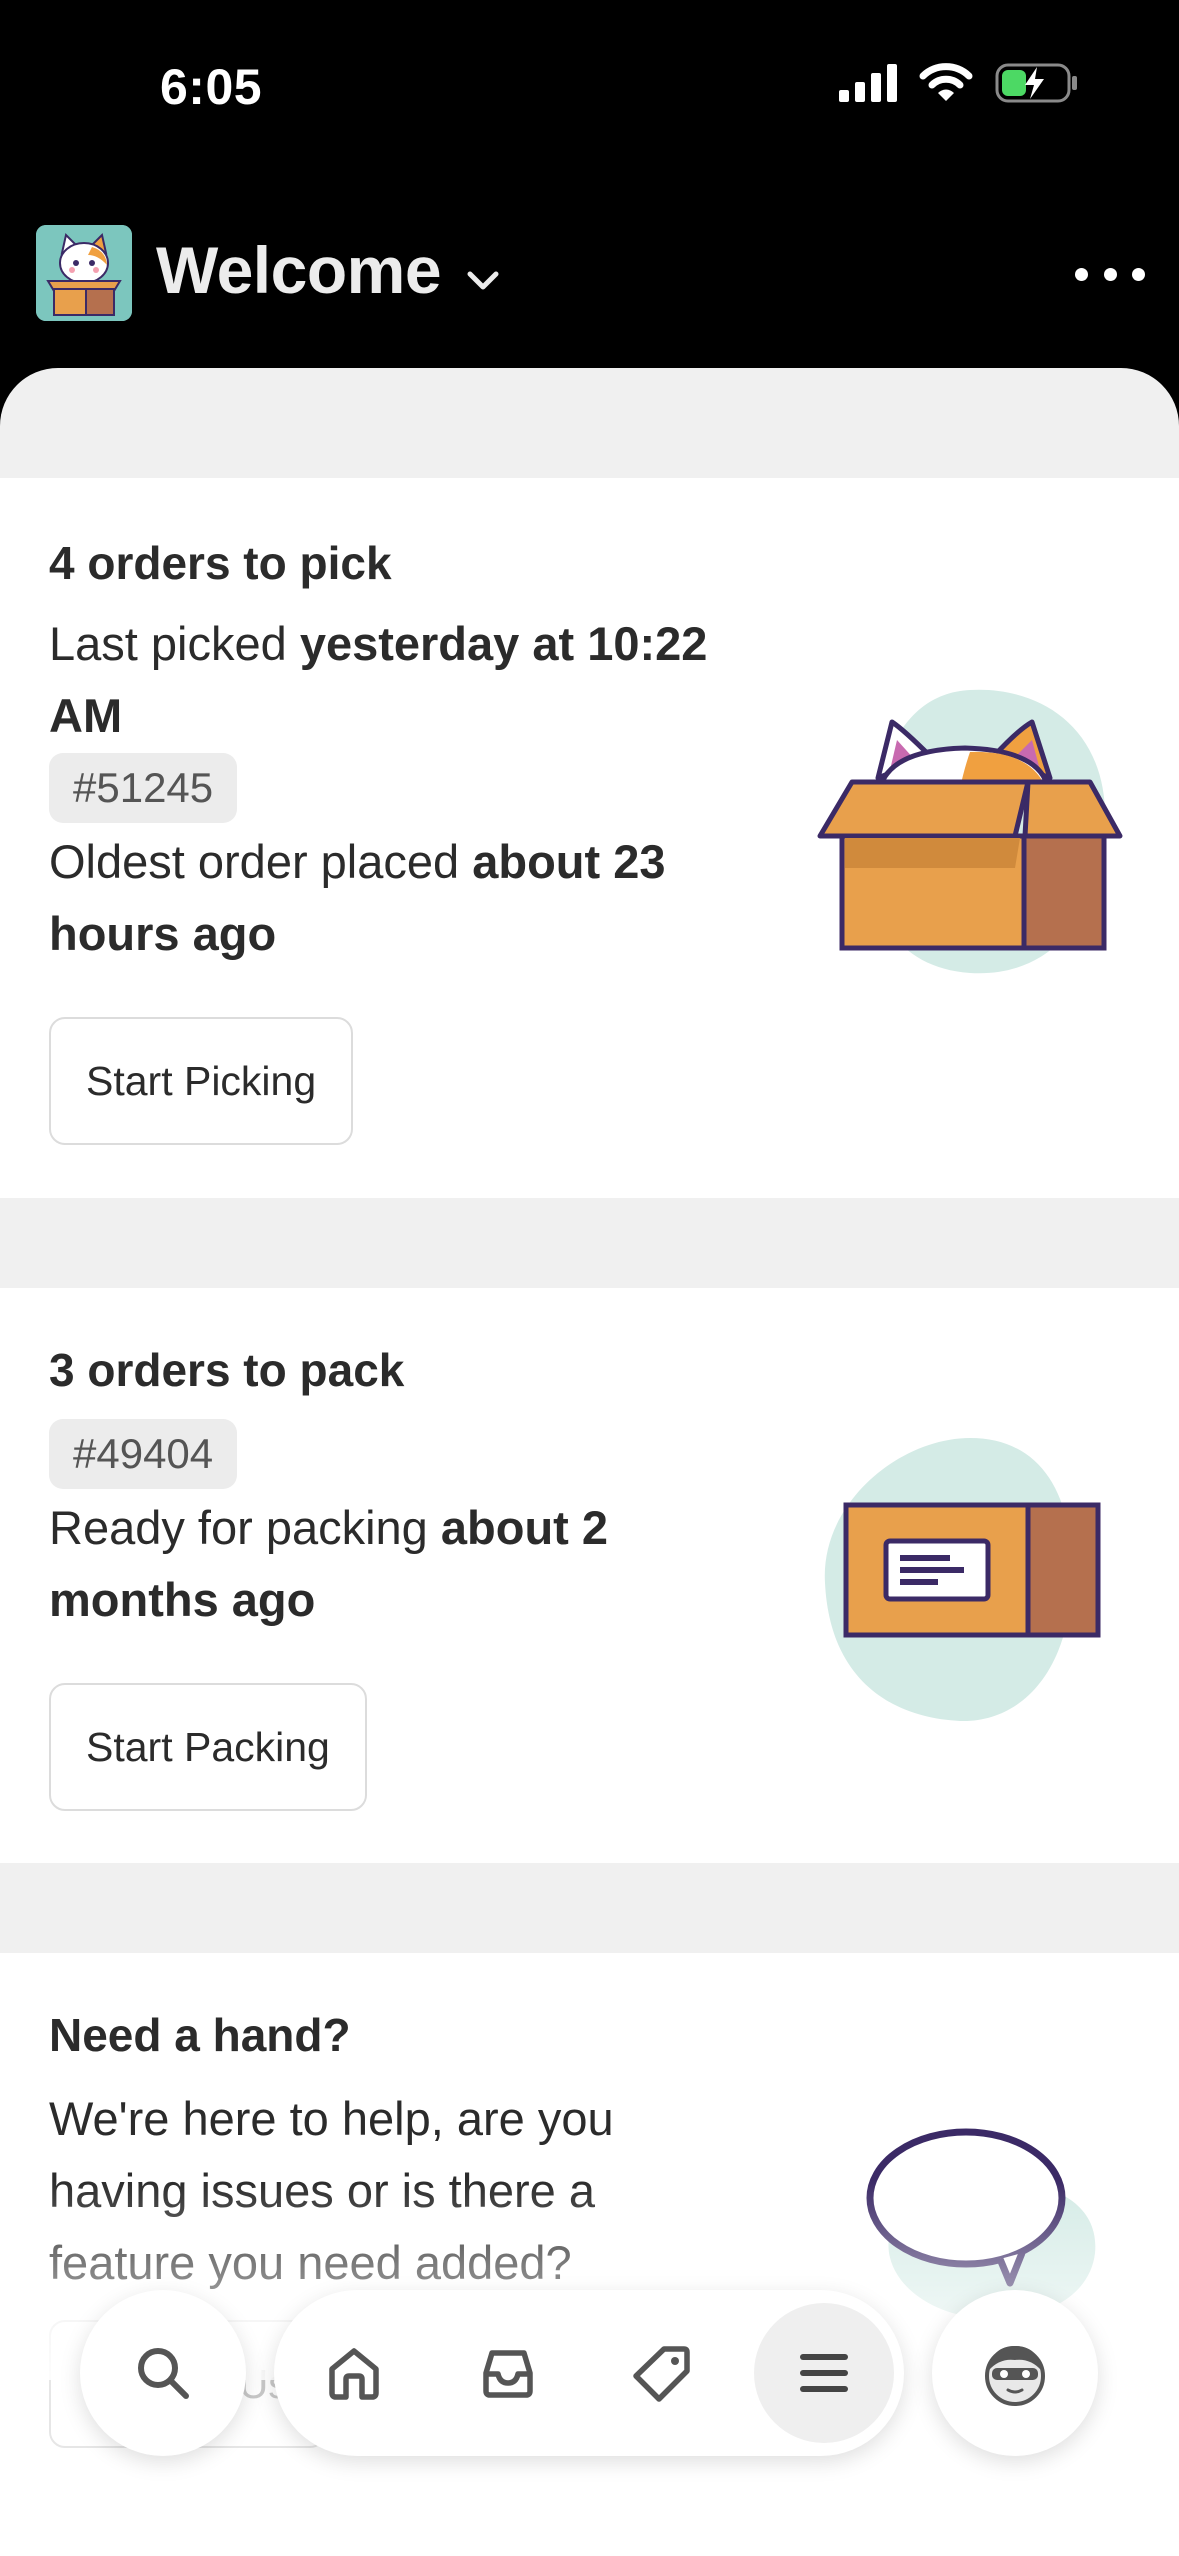 The width and height of the screenshot is (1179, 2556). What do you see at coordinates (589, 270) in the screenshot?
I see `app-header: Welcome` at bounding box center [589, 270].